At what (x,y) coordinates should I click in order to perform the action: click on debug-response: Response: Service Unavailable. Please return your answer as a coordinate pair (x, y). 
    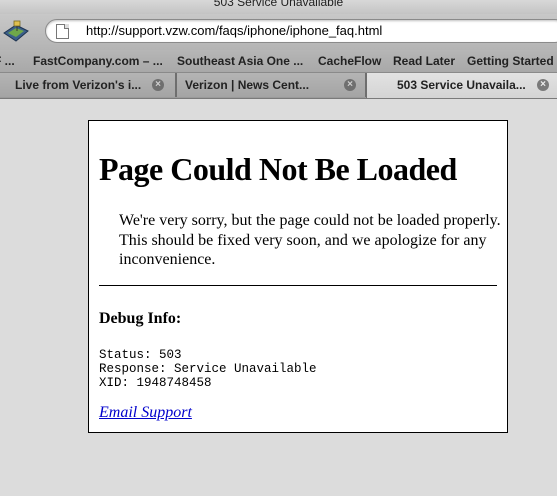
    Looking at the image, I should click on (208, 369).